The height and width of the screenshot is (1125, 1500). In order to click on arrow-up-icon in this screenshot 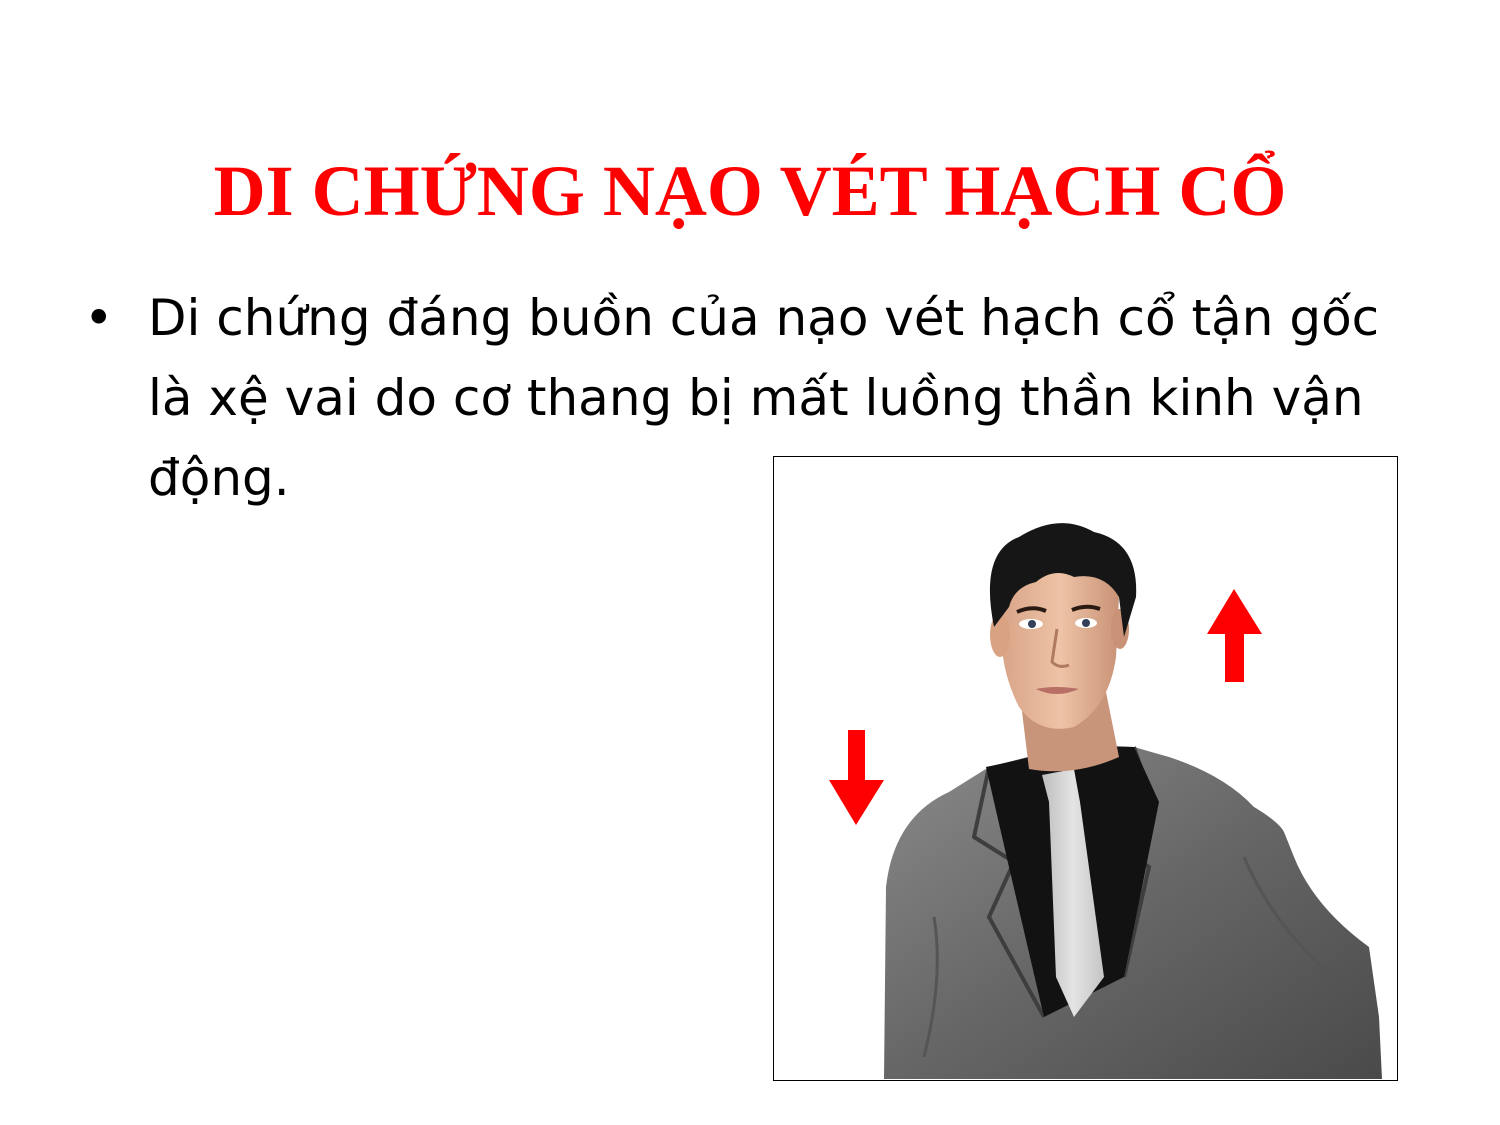, I will do `click(1234, 635)`.